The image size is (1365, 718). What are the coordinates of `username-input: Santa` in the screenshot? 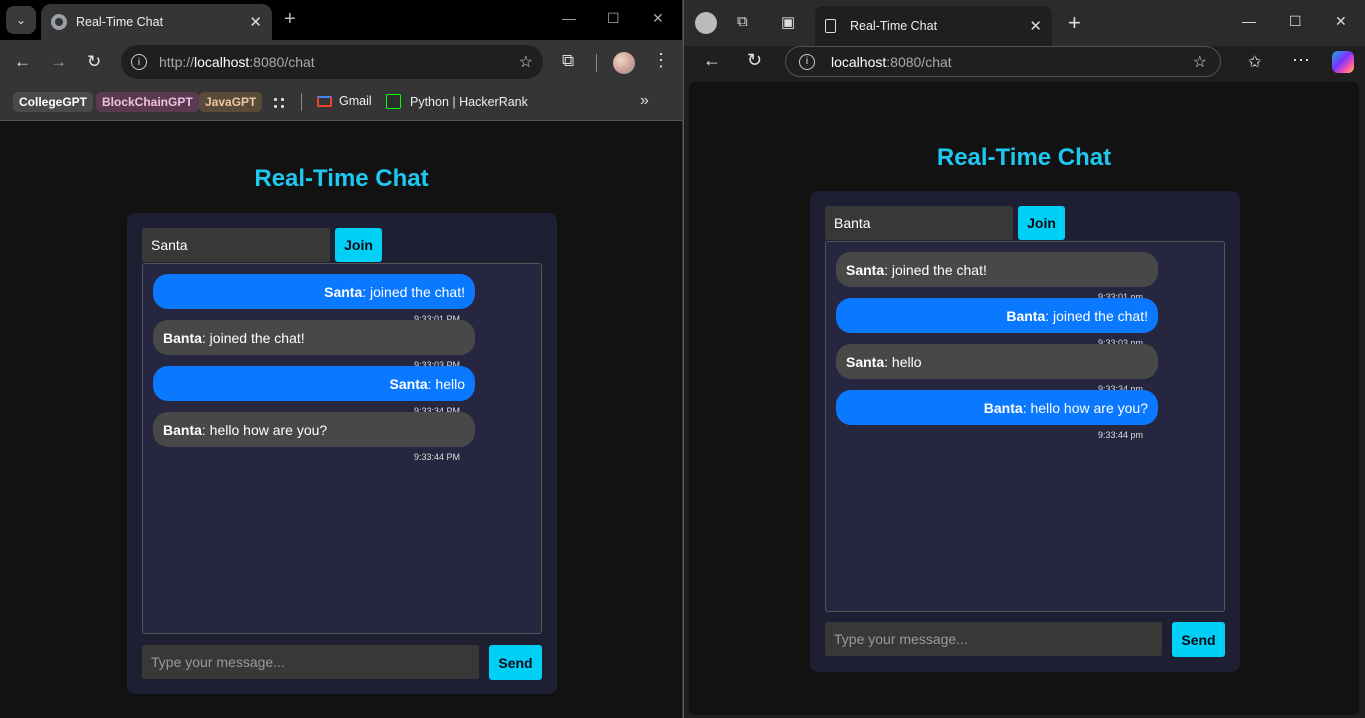 It's located at (236, 245).